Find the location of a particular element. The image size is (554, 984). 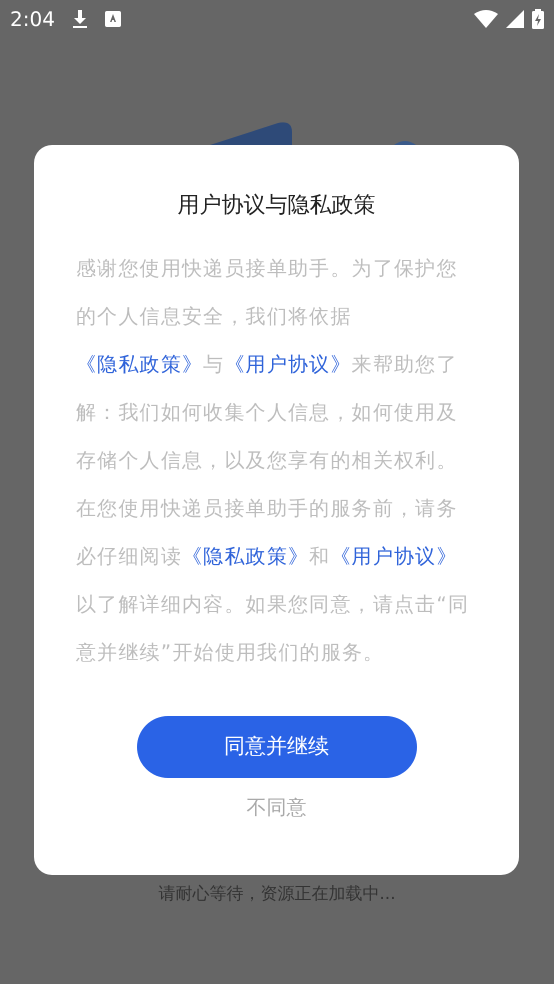

battery-icon is located at coordinates (538, 19).